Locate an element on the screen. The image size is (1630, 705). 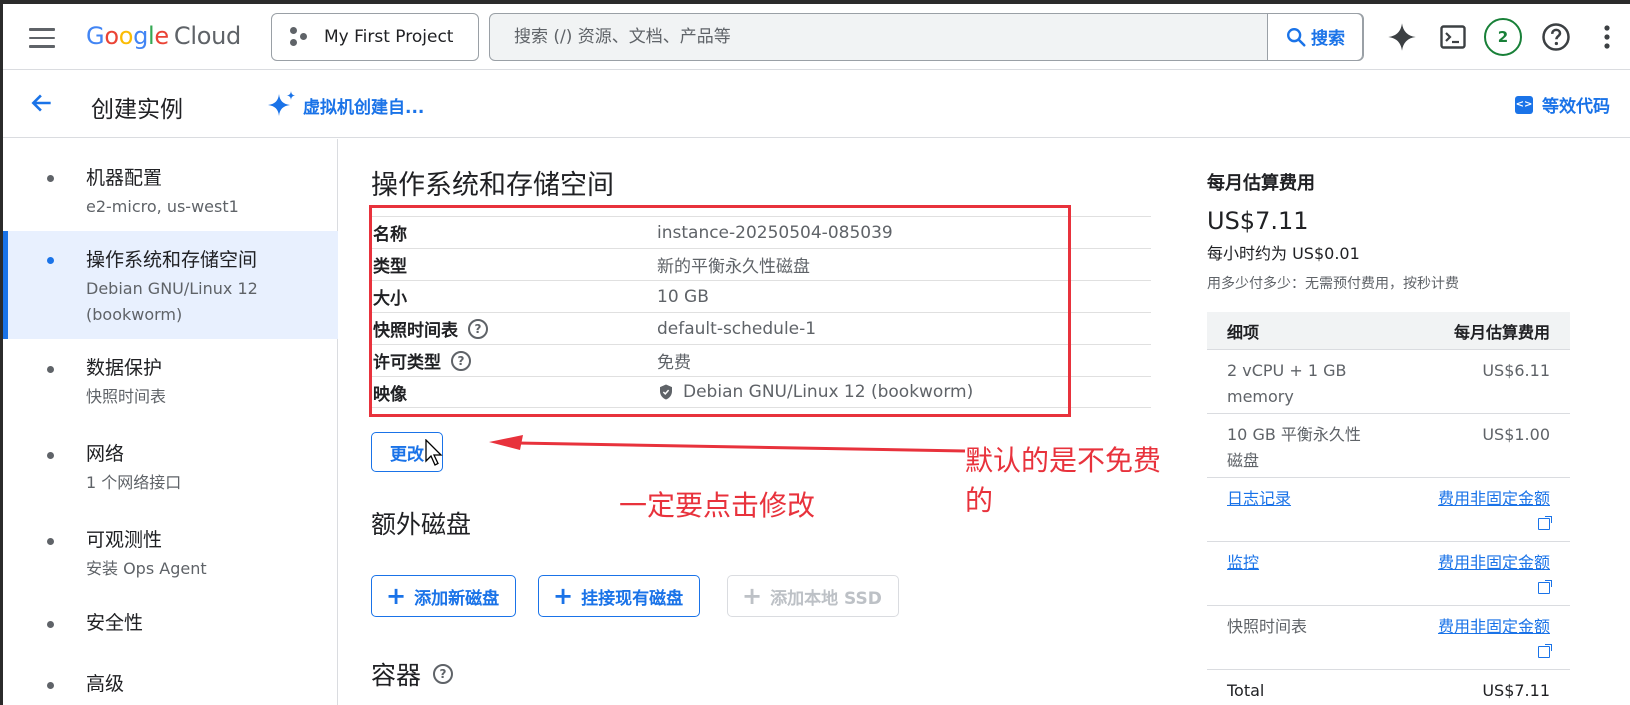
table-row: 10 GB 平衡永久性磁盘 US$1.00 is located at coordinates (1388, 446).